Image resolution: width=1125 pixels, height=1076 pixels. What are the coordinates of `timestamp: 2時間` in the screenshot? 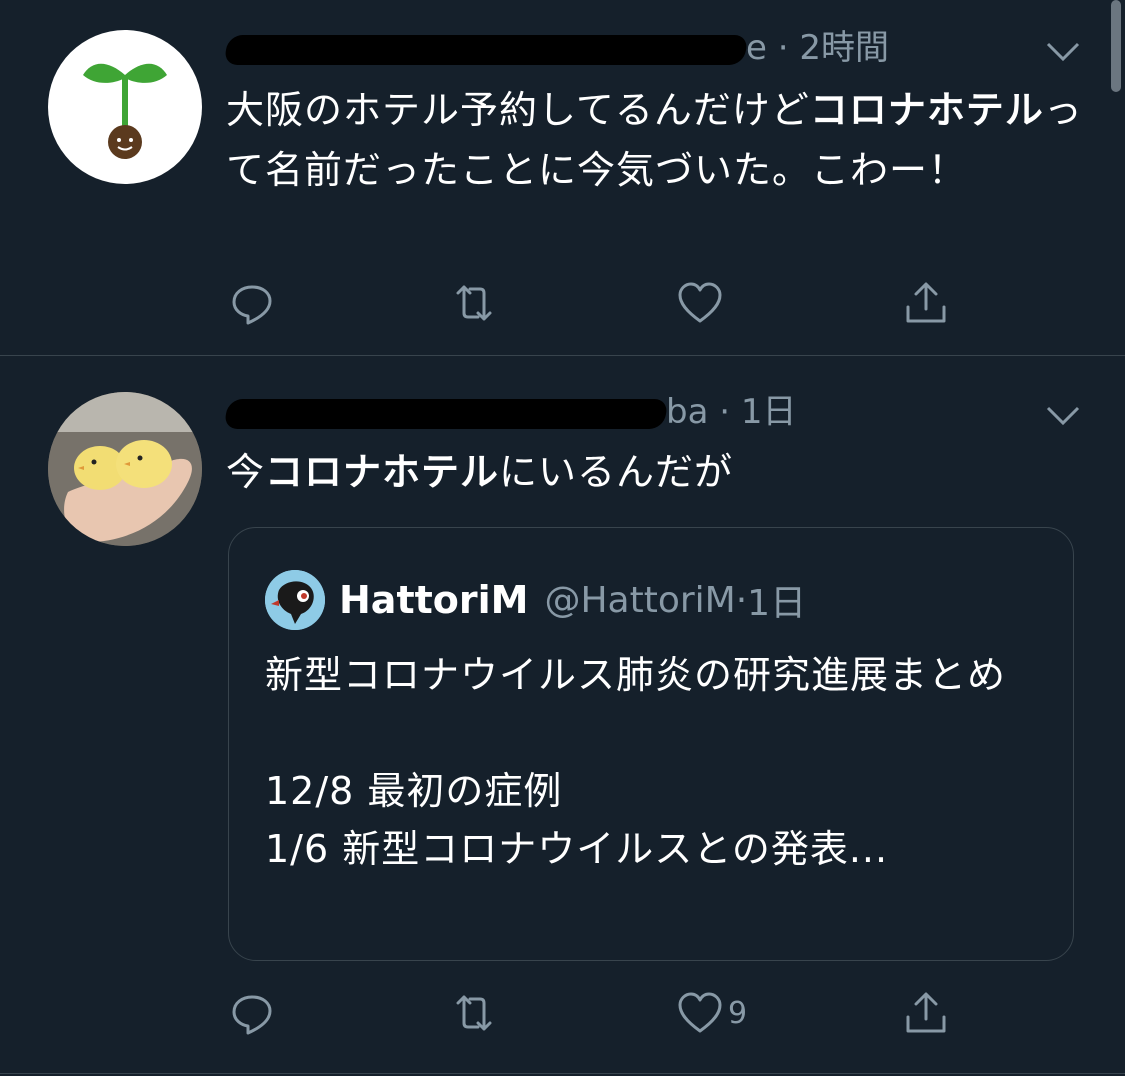 It's located at (844, 48).